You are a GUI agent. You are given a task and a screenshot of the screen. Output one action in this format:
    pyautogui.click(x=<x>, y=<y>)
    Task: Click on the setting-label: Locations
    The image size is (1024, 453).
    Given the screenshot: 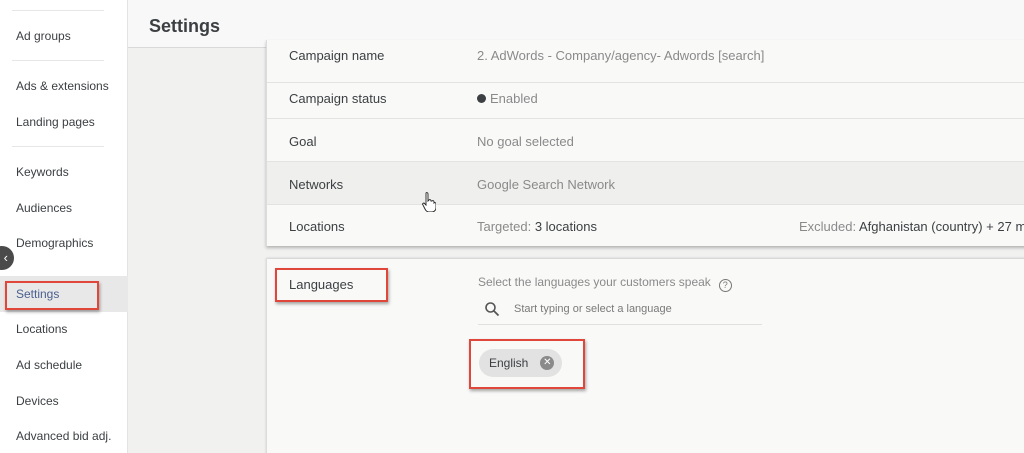 What is the action you would take?
    pyautogui.click(x=317, y=226)
    